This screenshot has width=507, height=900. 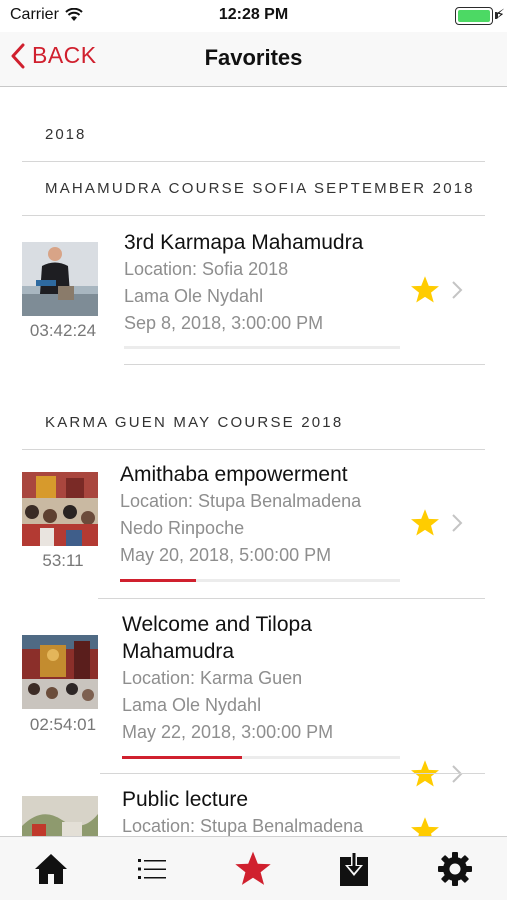 What do you see at coordinates (217, 638) in the screenshot?
I see `item-title: Welcome and Tilopa Mahamudra` at bounding box center [217, 638].